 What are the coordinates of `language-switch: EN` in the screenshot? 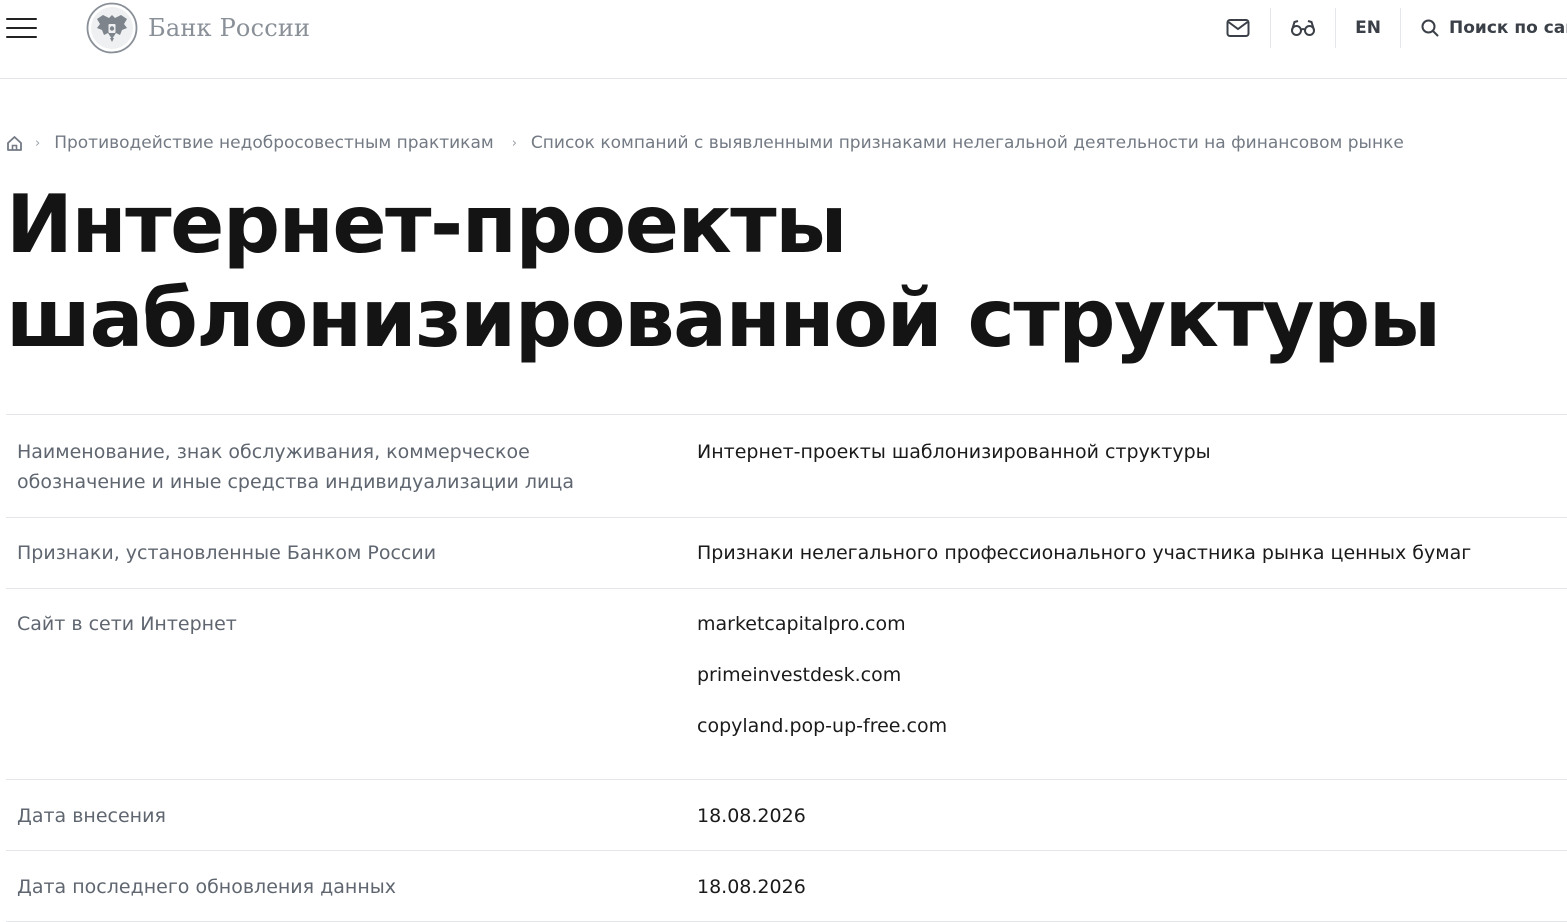 It's located at (1368, 28).